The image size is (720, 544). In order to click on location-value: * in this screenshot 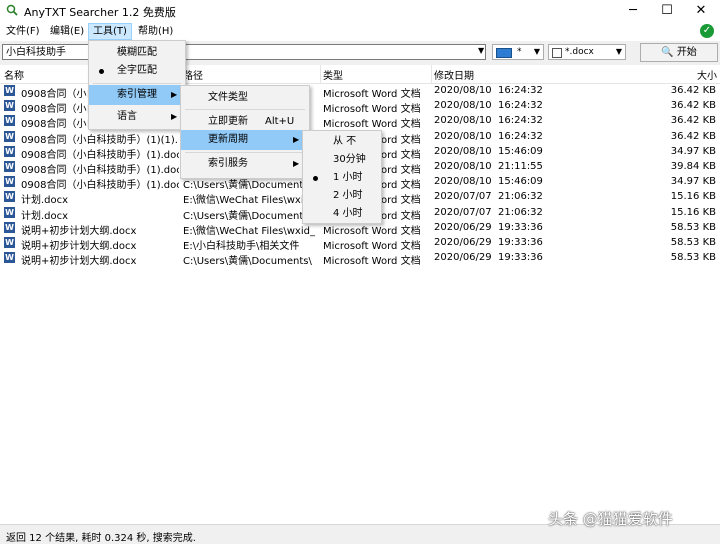, I will do `click(519, 52)`.